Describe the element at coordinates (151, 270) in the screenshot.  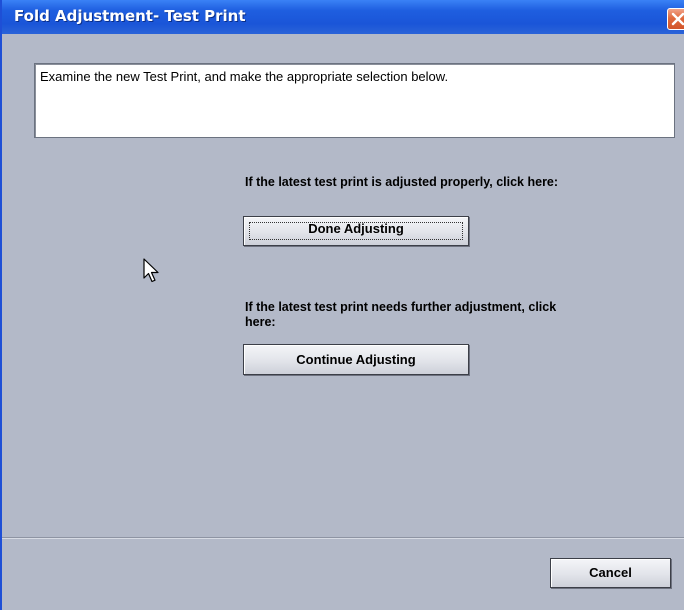
I see `mouse-pointer-icon` at that location.